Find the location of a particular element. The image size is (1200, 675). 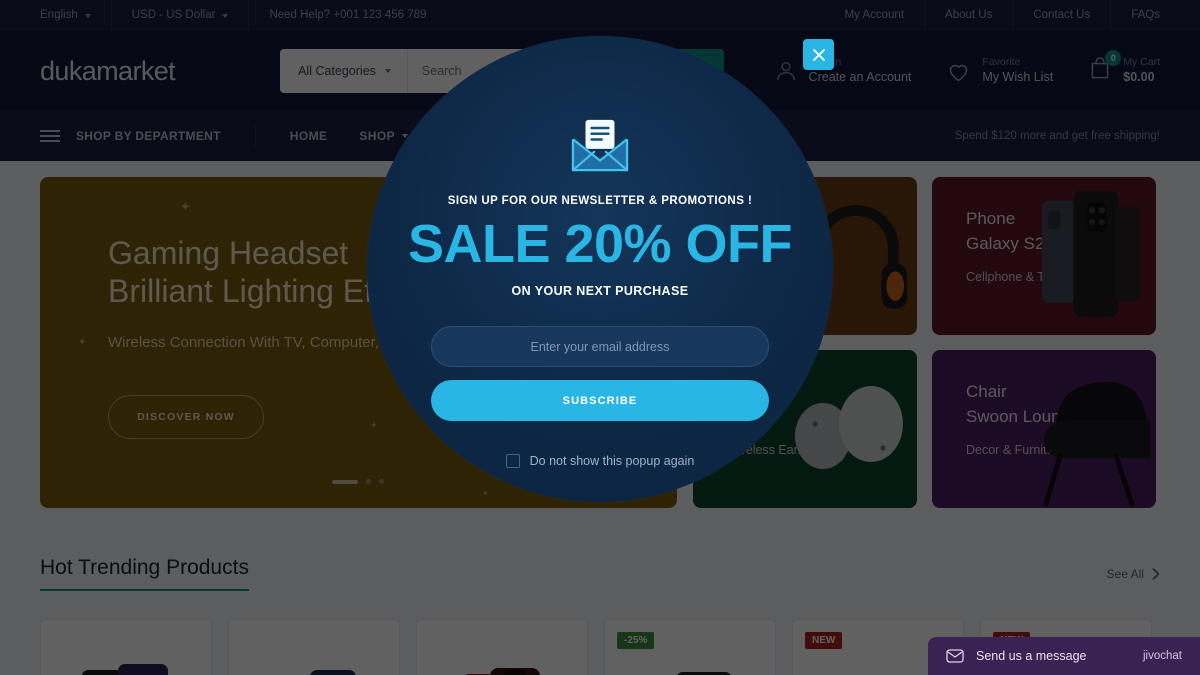

close-icon is located at coordinates (818, 54).